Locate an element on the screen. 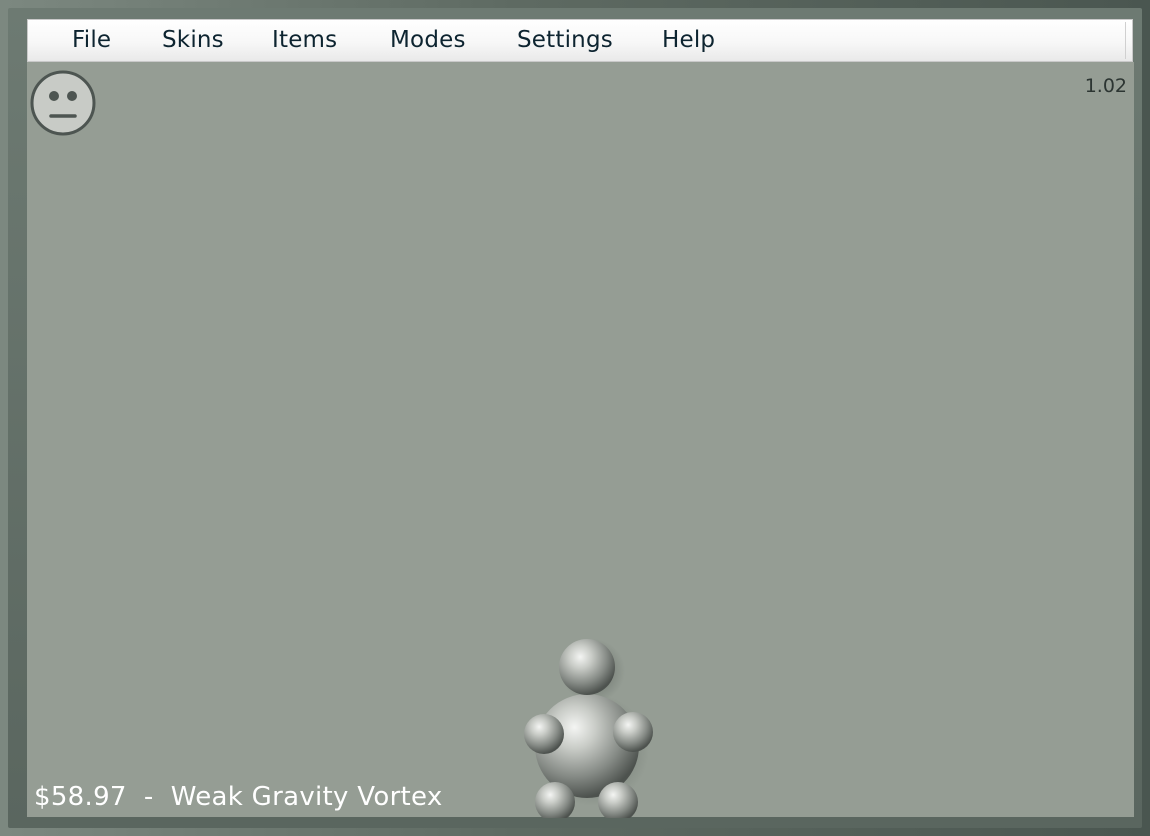 The image size is (1150, 836). weapon-label: Weak Gravity Vortex is located at coordinates (306, 797).